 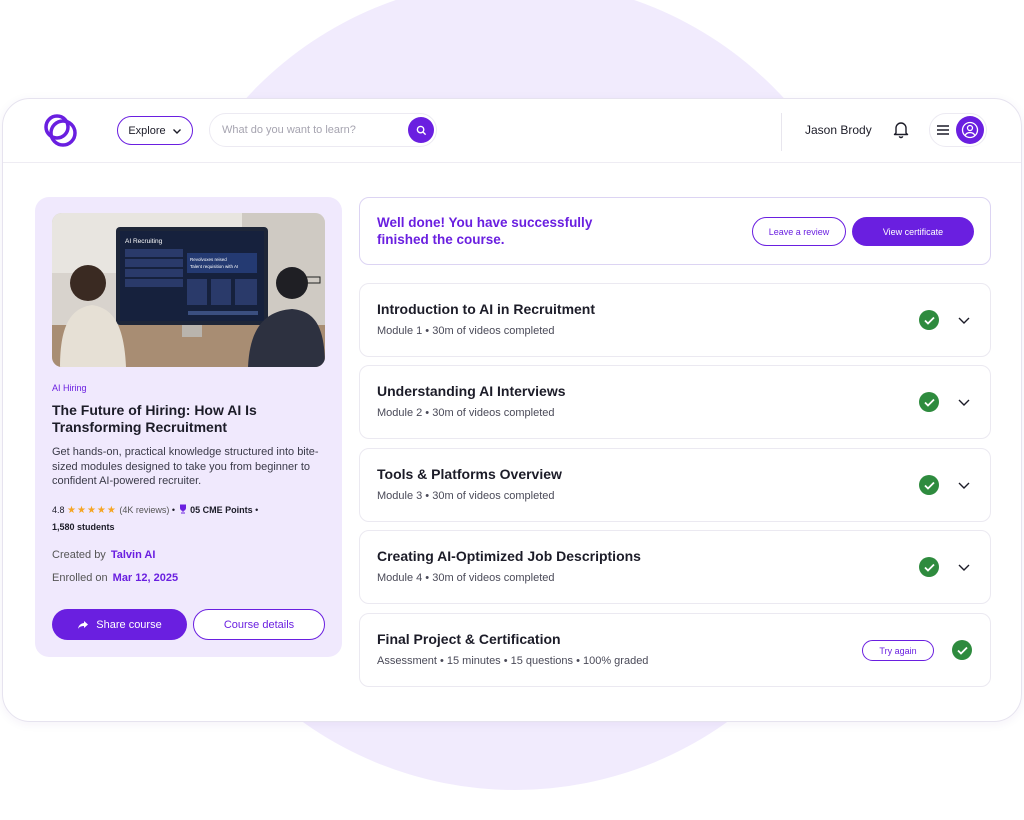 I want to click on rating-stars: ★★★★★, so click(x=92, y=510).